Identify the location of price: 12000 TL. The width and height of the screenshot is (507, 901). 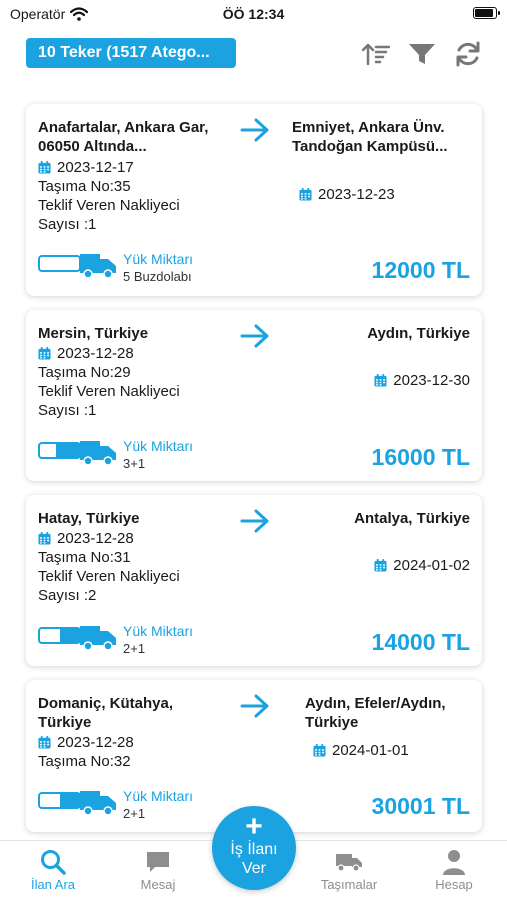
(420, 270).